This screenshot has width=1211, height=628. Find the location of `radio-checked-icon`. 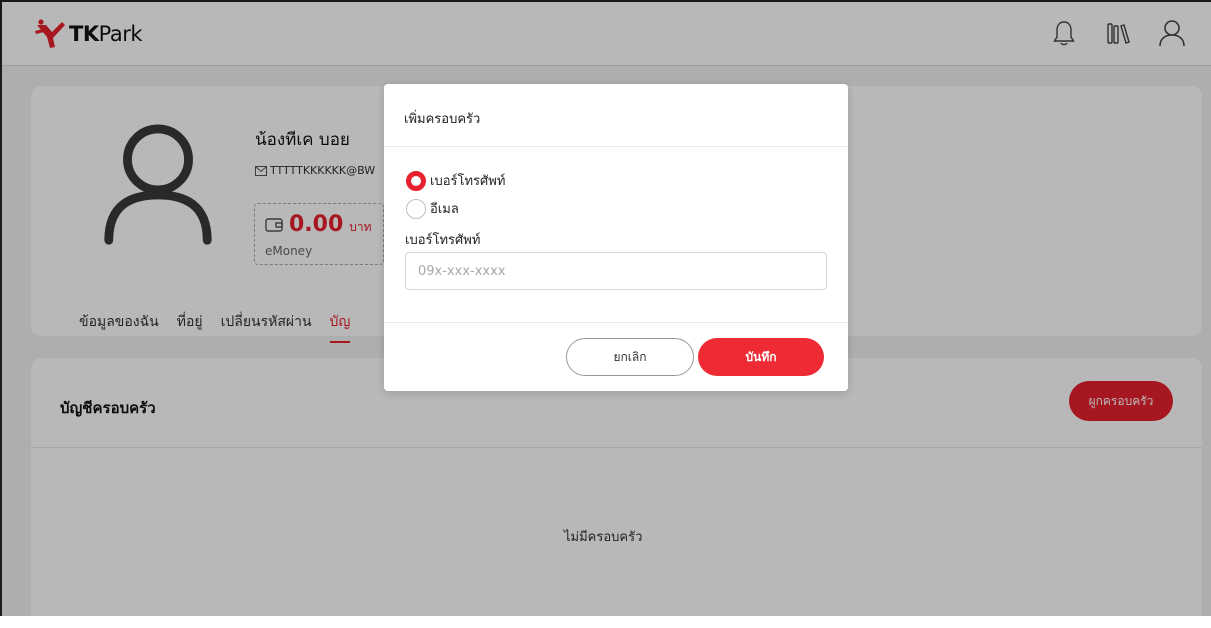

radio-checked-icon is located at coordinates (416, 180).